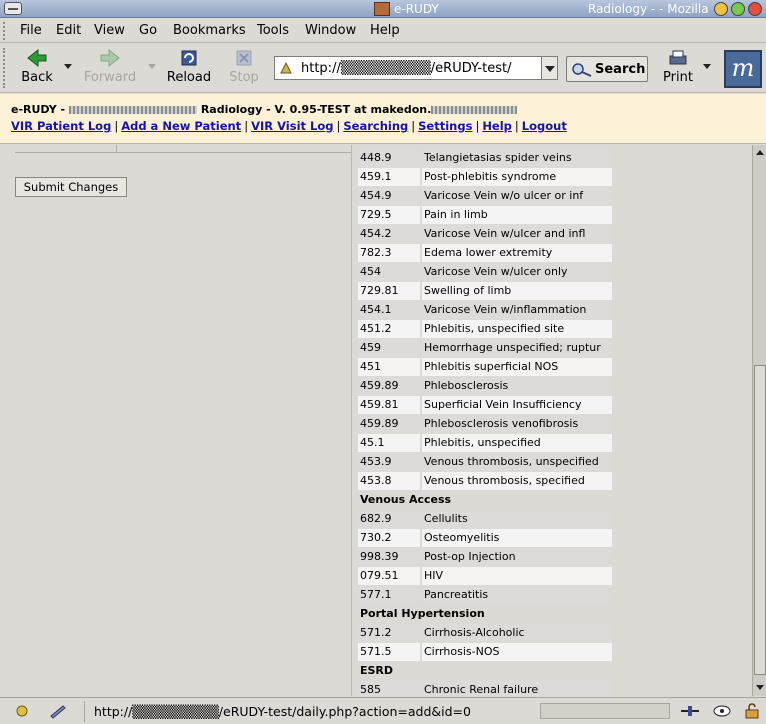 This screenshot has width=766, height=724. I want to click on menu-window: Window, so click(330, 30).